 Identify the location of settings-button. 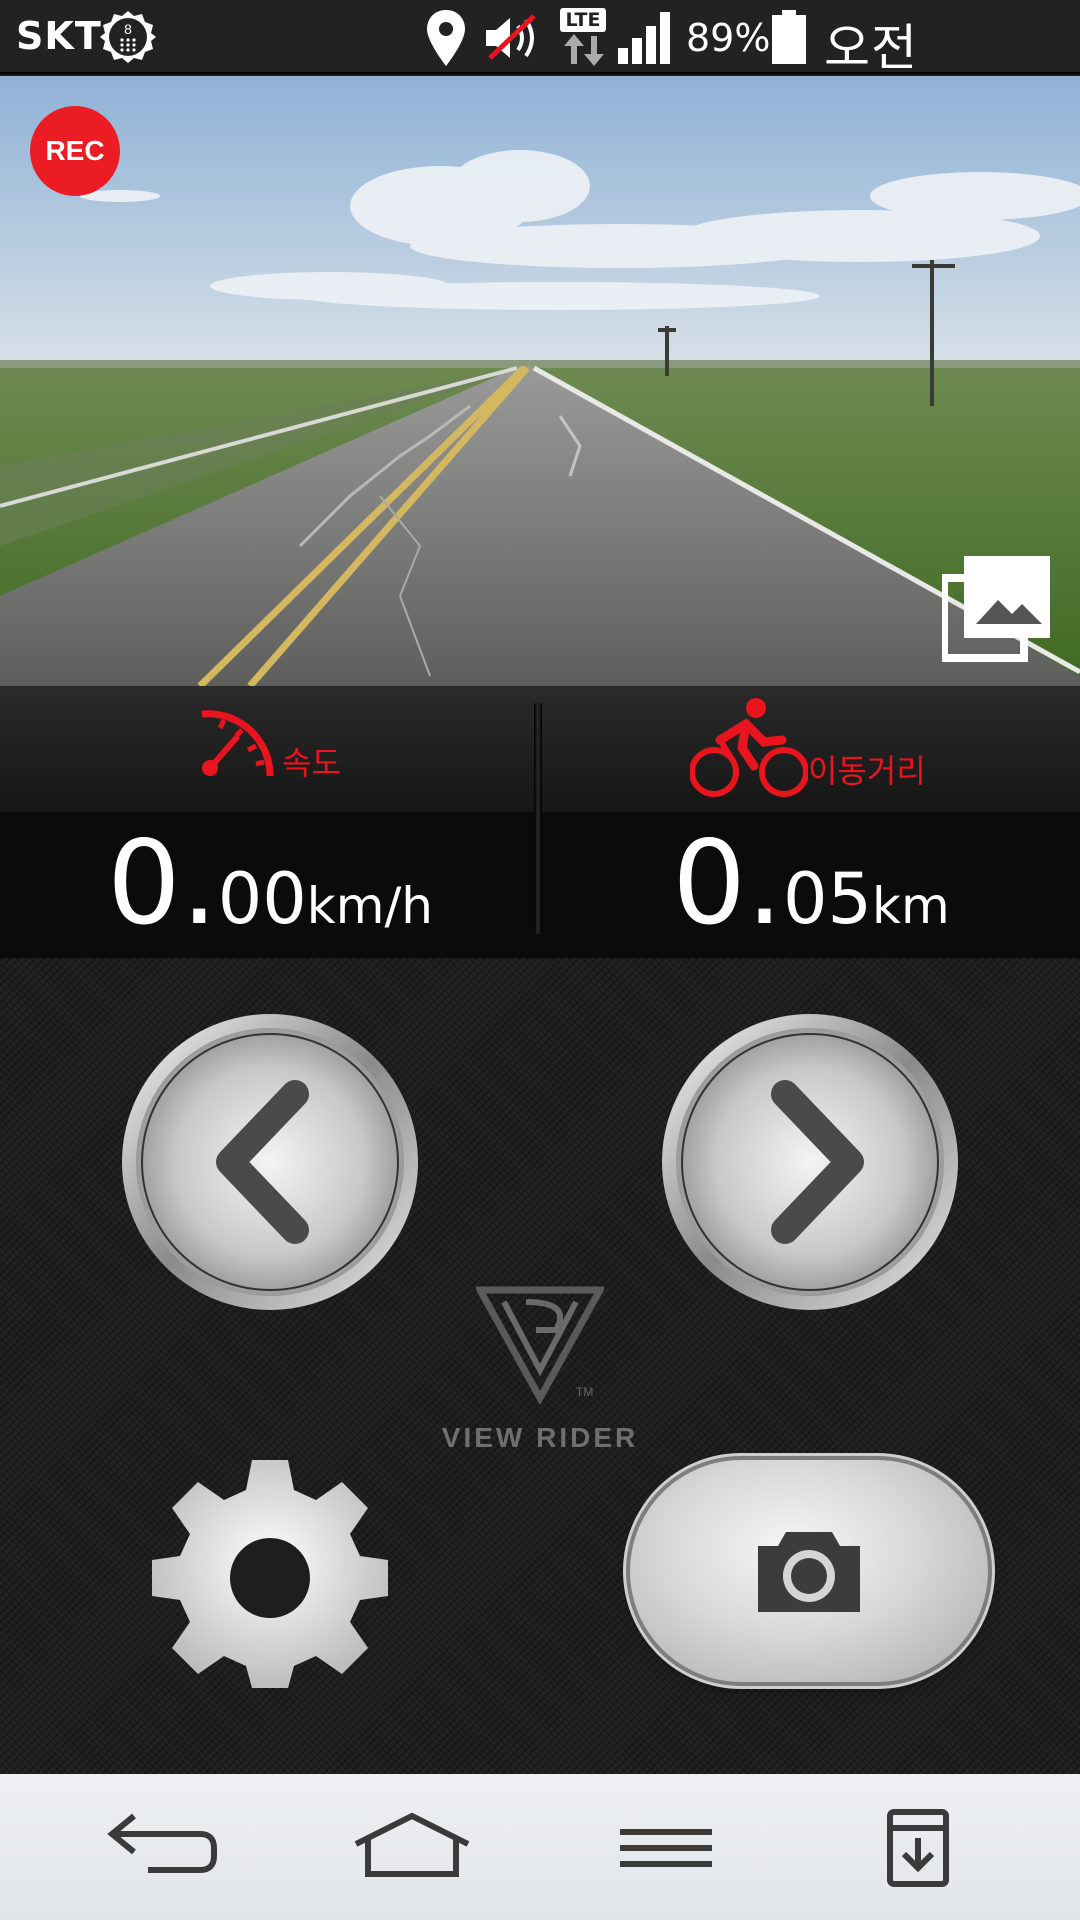
(270, 1574).